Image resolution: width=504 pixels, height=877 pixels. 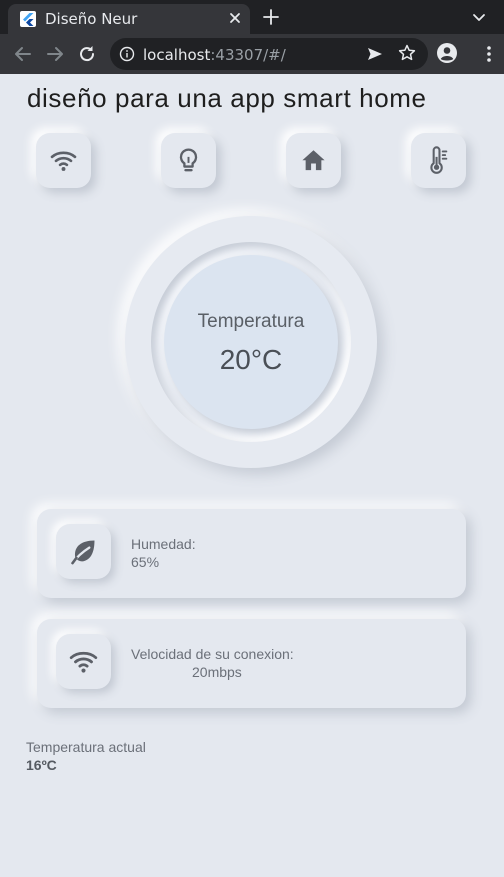 What do you see at coordinates (235, 18) in the screenshot?
I see `close-icon` at bounding box center [235, 18].